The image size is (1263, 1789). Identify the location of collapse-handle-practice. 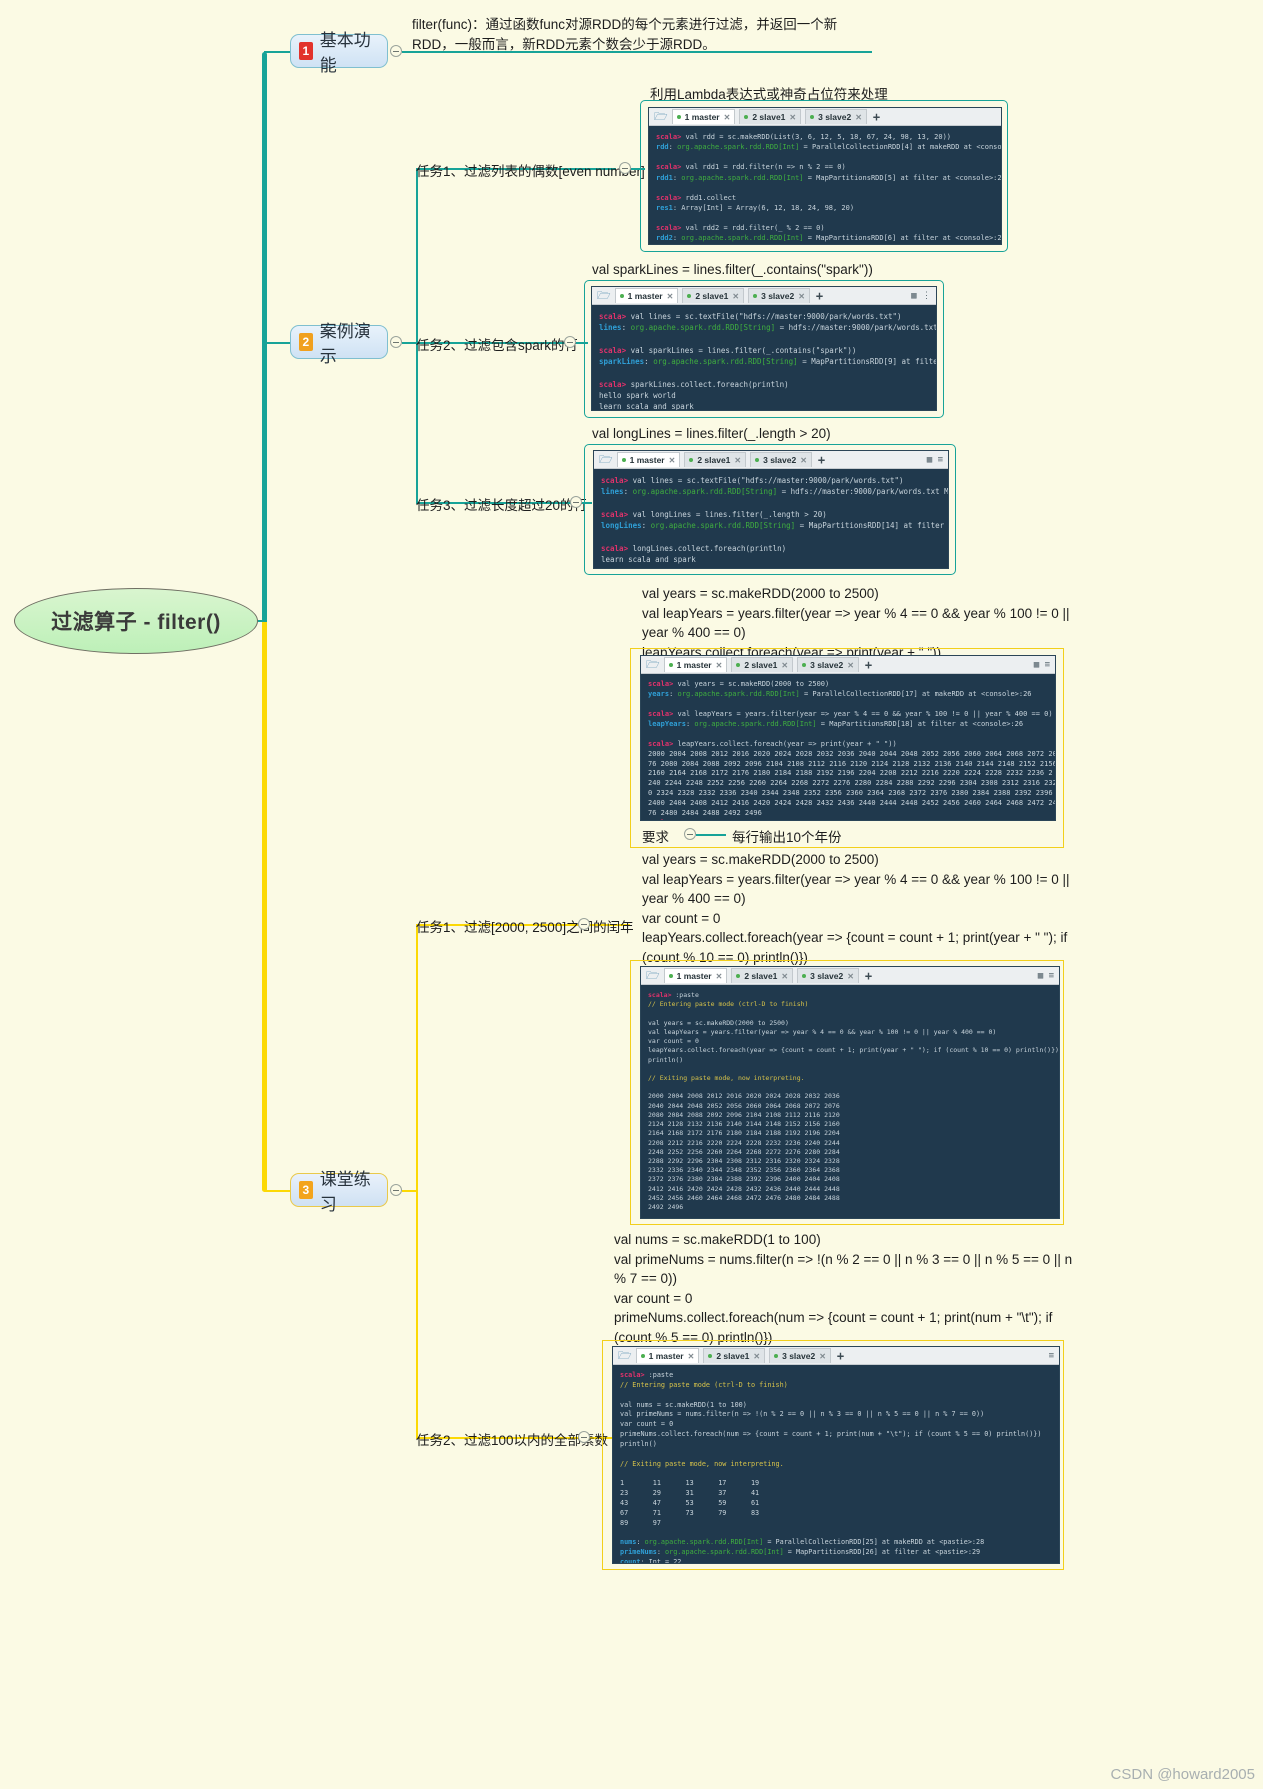
(396, 1190).